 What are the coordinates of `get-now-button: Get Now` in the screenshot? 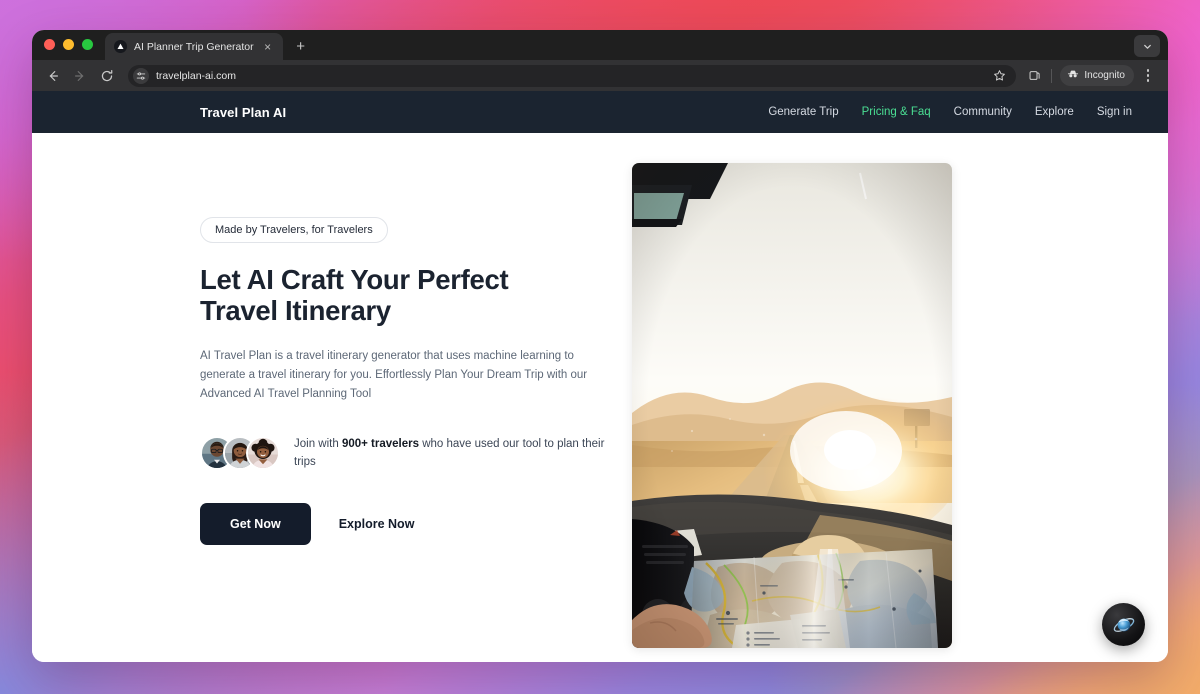 It's located at (255, 524).